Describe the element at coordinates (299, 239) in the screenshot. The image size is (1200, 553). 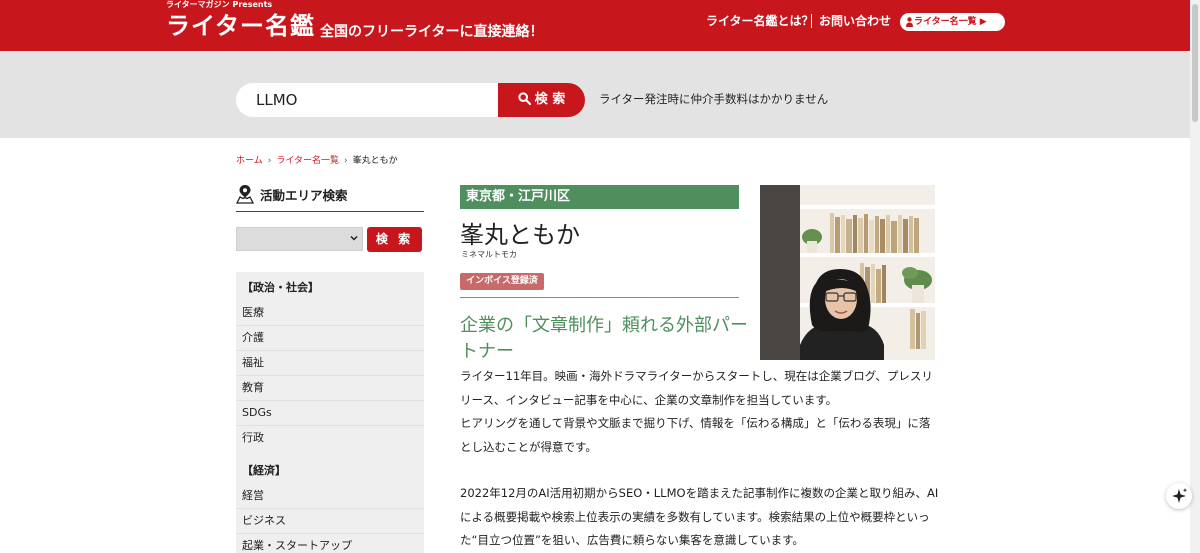
I see `area-select` at that location.